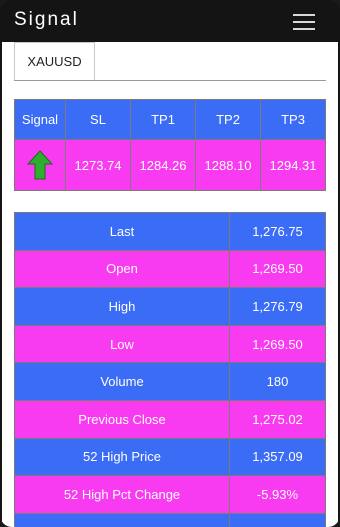 This screenshot has width=340, height=527. Describe the element at coordinates (277, 494) in the screenshot. I see `info-value: -5.93%` at that location.